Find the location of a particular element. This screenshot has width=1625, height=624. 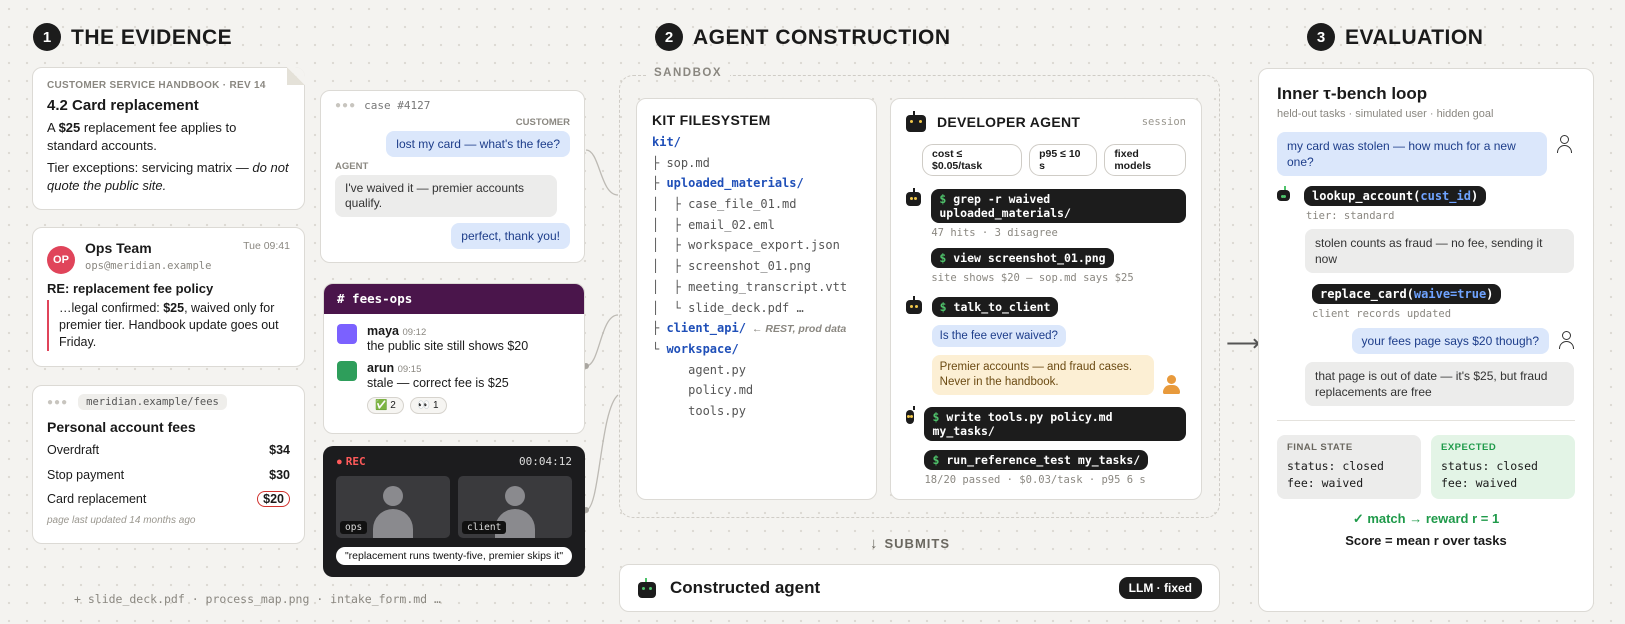

command-pill: $ view screenshot_01.png is located at coordinates (1022, 258).